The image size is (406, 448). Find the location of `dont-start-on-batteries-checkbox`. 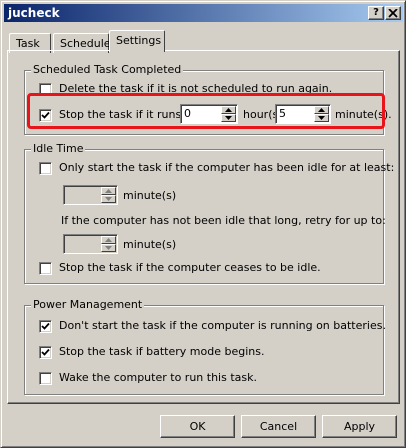

dont-start-on-batteries-checkbox is located at coordinates (45, 326).